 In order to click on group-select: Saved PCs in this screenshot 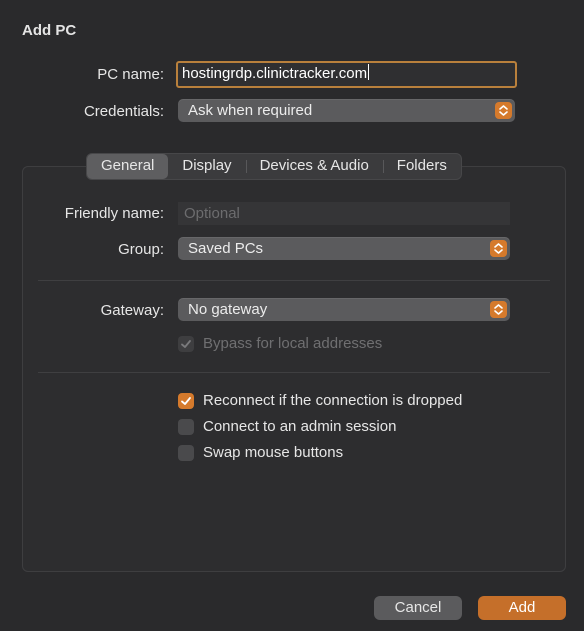, I will do `click(344, 248)`.